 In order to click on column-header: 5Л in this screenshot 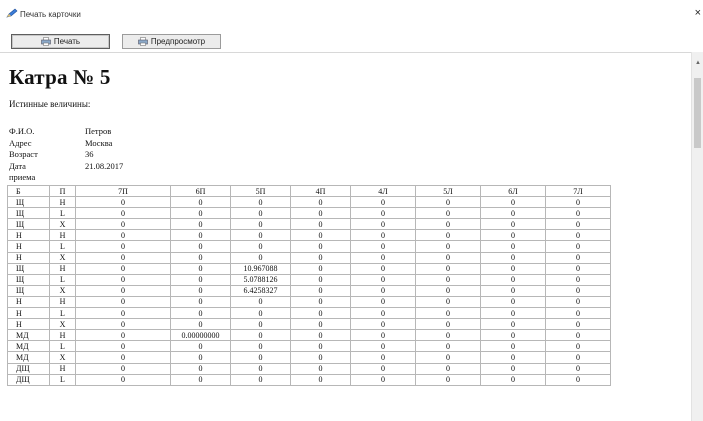, I will do `click(448, 191)`.